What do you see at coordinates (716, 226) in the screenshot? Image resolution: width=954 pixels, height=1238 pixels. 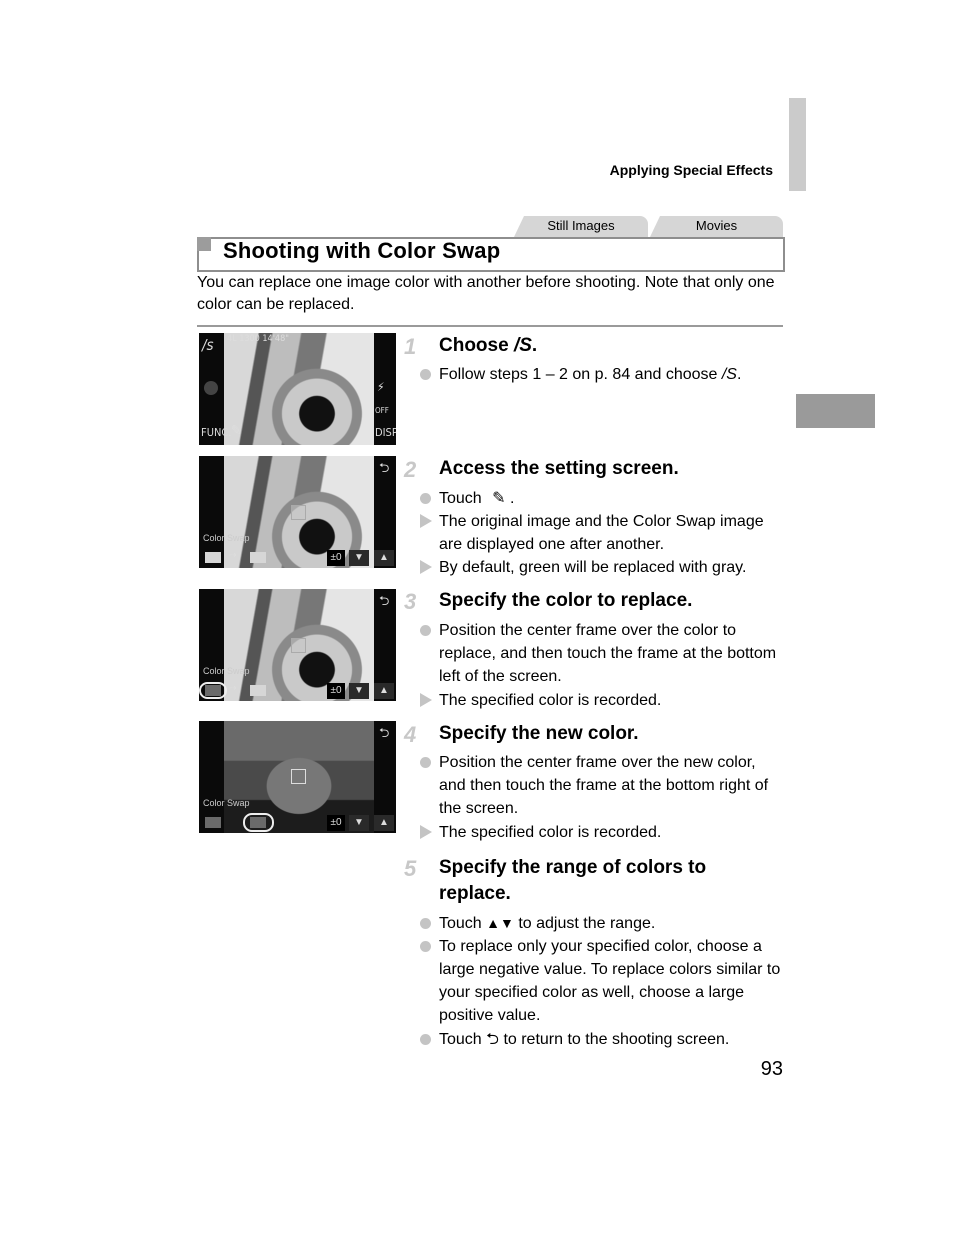 I see `tab-movies: Movies` at bounding box center [716, 226].